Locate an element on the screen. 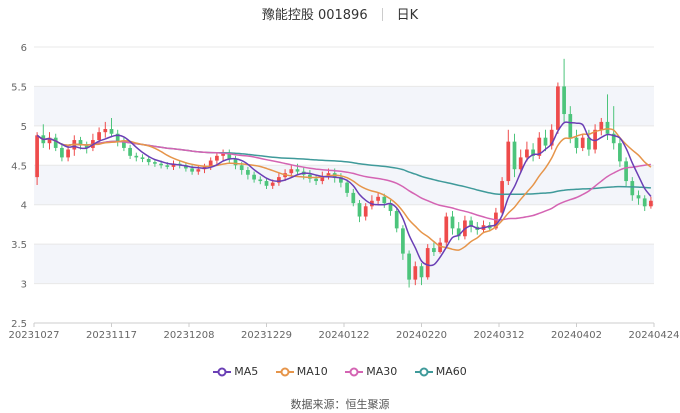  legend-ma60: MA60 is located at coordinates (440, 371).